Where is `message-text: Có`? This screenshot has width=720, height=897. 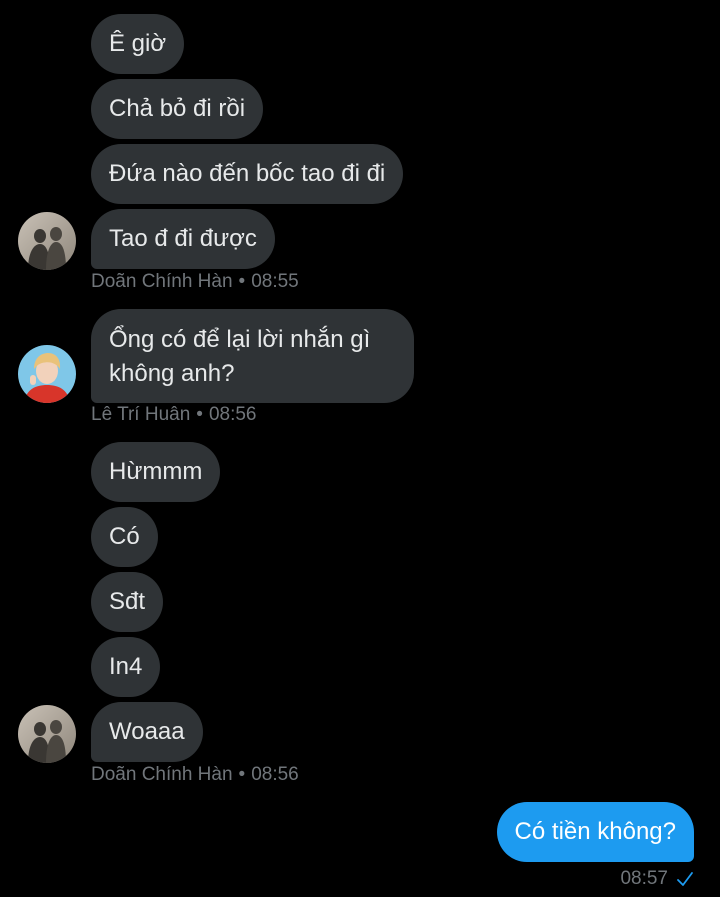
message-text: Có is located at coordinates (124, 536).